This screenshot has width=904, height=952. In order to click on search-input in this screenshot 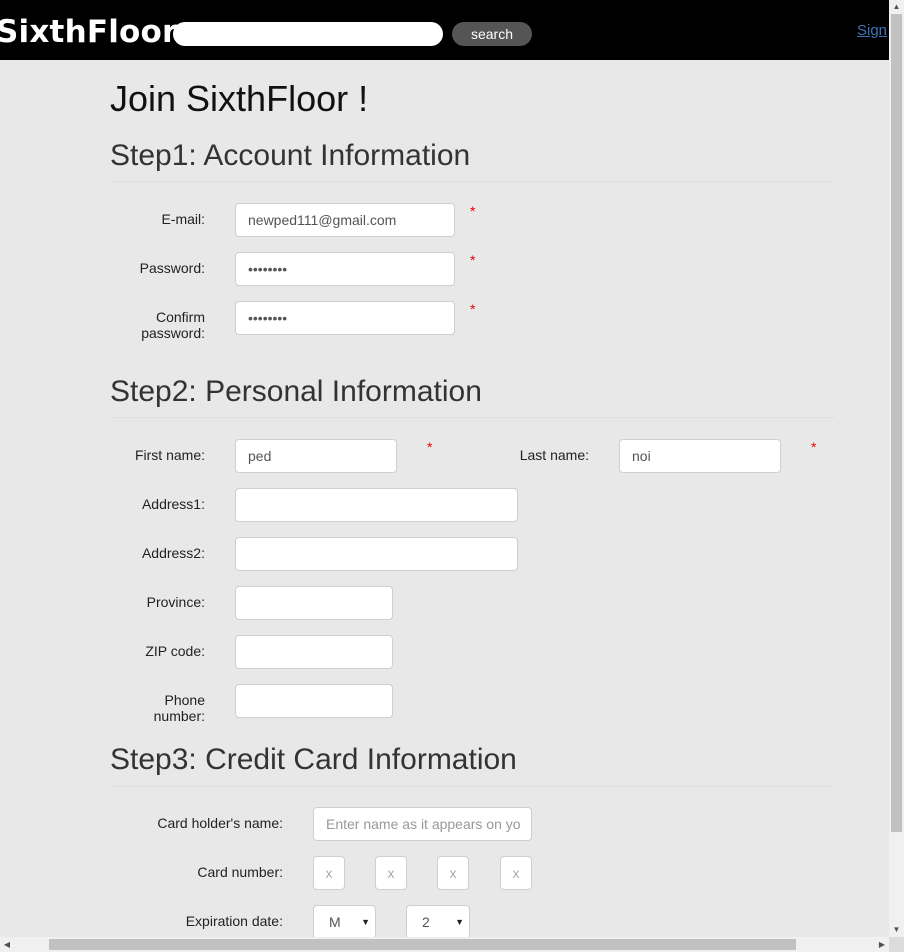, I will do `click(308, 34)`.